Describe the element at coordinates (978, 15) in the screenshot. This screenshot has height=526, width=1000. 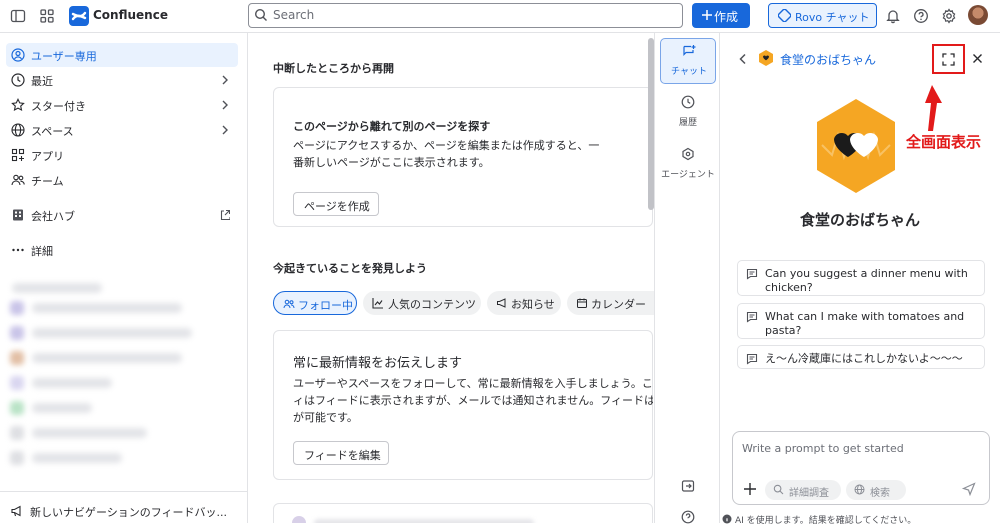
I see `user-avatar` at that location.